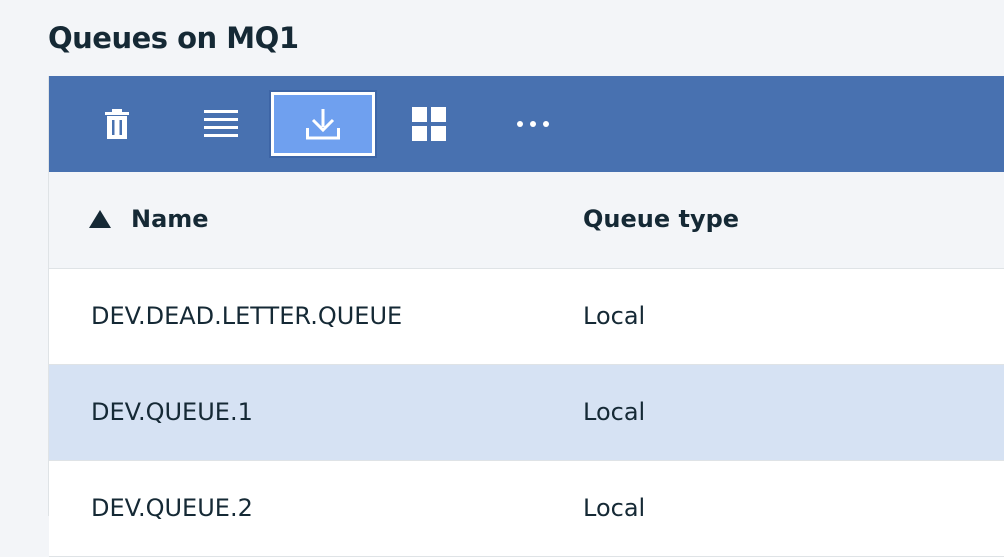  What do you see at coordinates (173, 38) in the screenshot?
I see `page-title: Queues on MQ1` at bounding box center [173, 38].